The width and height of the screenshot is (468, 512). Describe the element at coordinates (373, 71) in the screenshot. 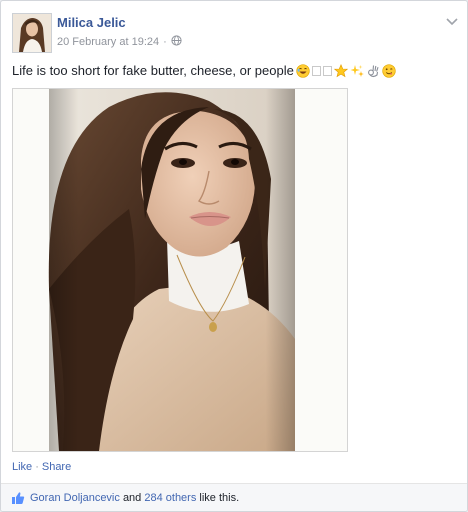

I see `ok-hand-icon` at that location.